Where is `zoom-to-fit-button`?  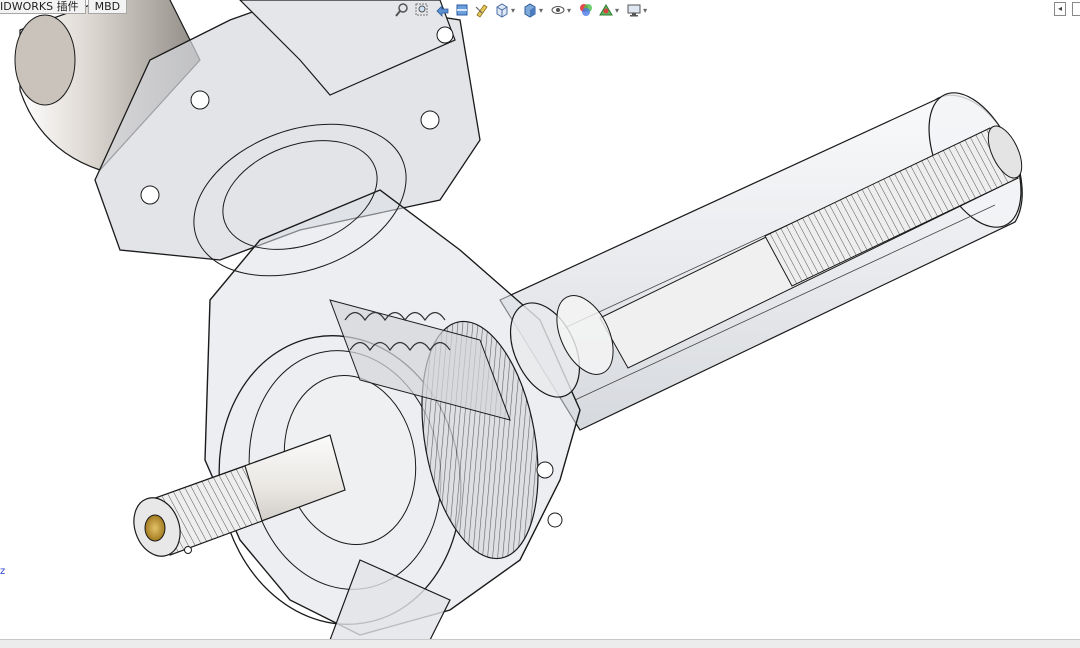 zoom-to-fit-button is located at coordinates (402, 10).